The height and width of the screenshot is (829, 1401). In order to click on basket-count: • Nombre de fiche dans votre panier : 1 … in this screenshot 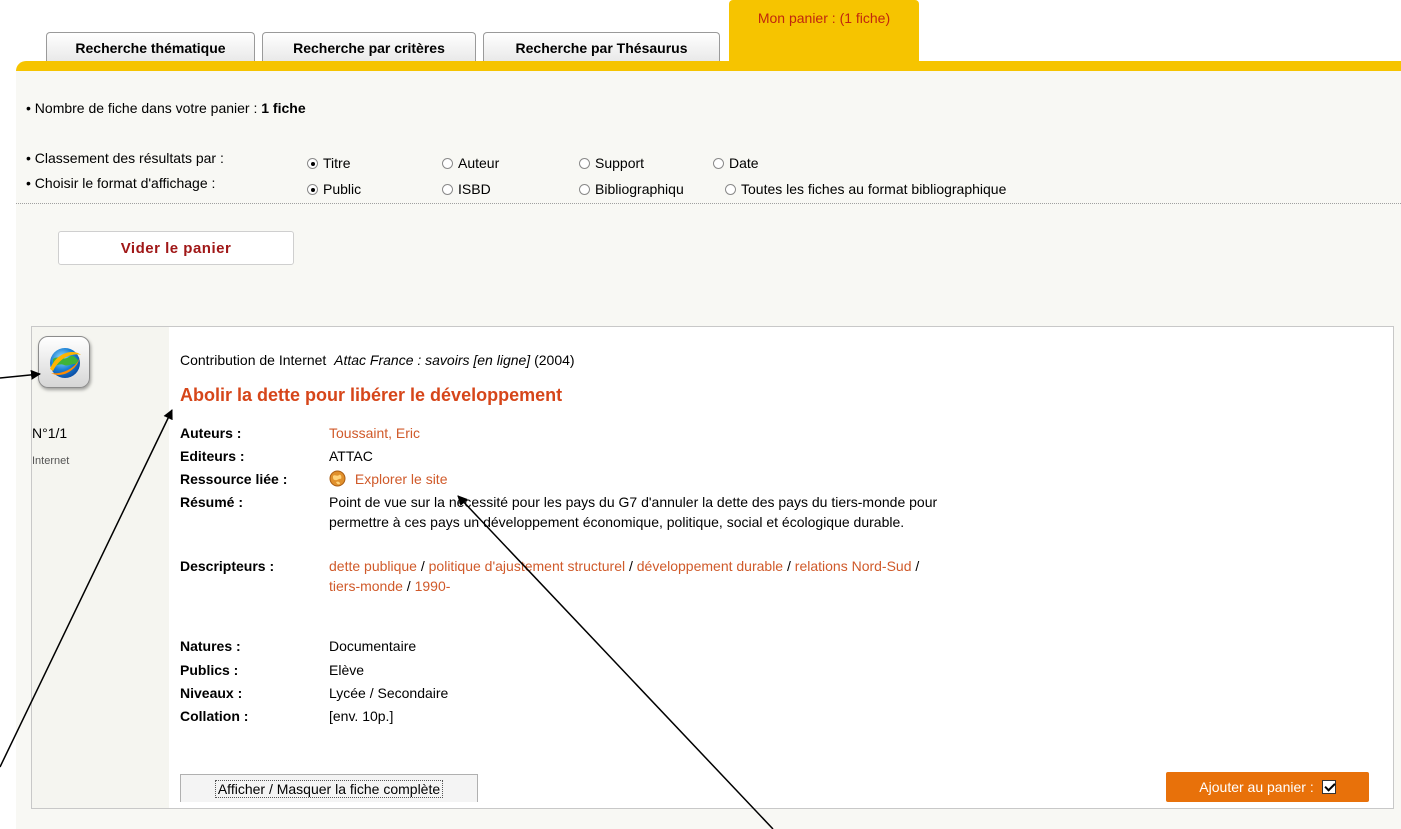, I will do `click(166, 108)`.